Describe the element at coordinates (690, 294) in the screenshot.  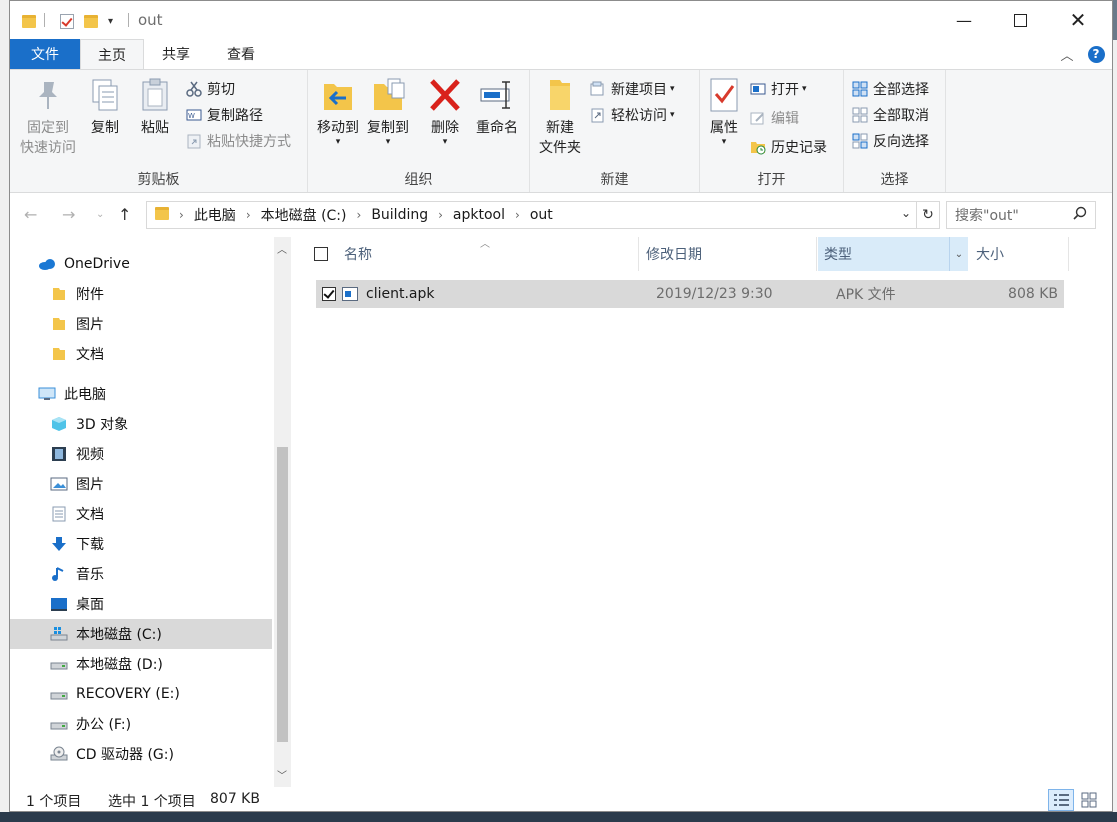
I see `table-row: client.apk 2019/12/23 9:30 APK 文件 808 KB` at that location.